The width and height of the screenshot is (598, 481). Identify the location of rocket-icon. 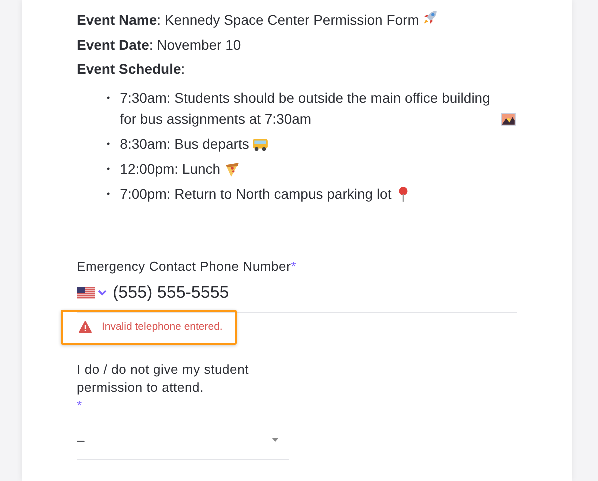
(431, 17).